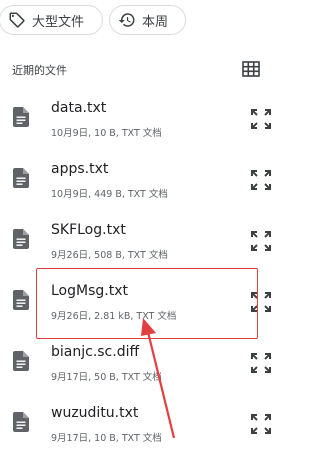  What do you see at coordinates (145, 118) in the screenshot?
I see `file-row: data.txt 10月9日, 10 B, TXT 文档` at bounding box center [145, 118].